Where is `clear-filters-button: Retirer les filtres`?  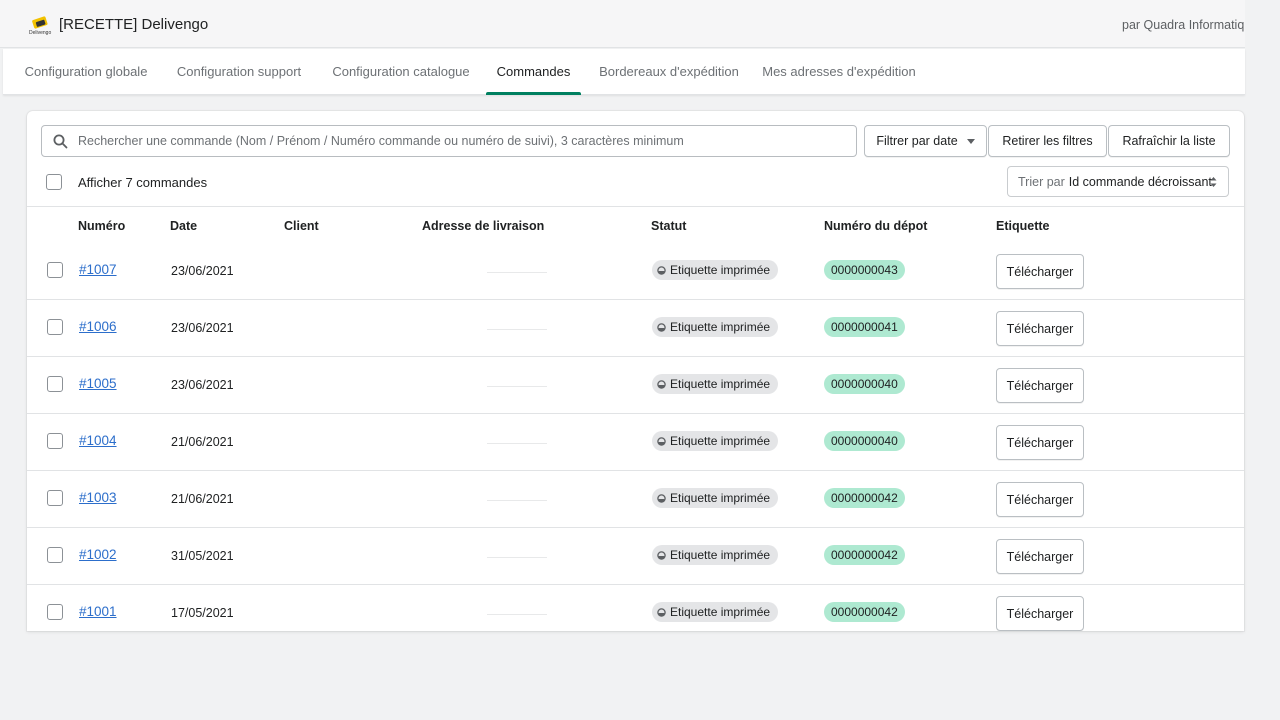
clear-filters-button: Retirer les filtres is located at coordinates (1047, 141).